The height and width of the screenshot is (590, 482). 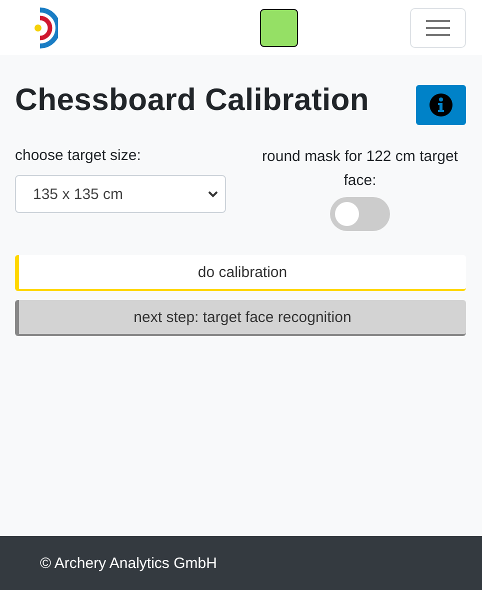 What do you see at coordinates (128, 563) in the screenshot?
I see `copyright-text: © Archery Analytics GmbH` at bounding box center [128, 563].